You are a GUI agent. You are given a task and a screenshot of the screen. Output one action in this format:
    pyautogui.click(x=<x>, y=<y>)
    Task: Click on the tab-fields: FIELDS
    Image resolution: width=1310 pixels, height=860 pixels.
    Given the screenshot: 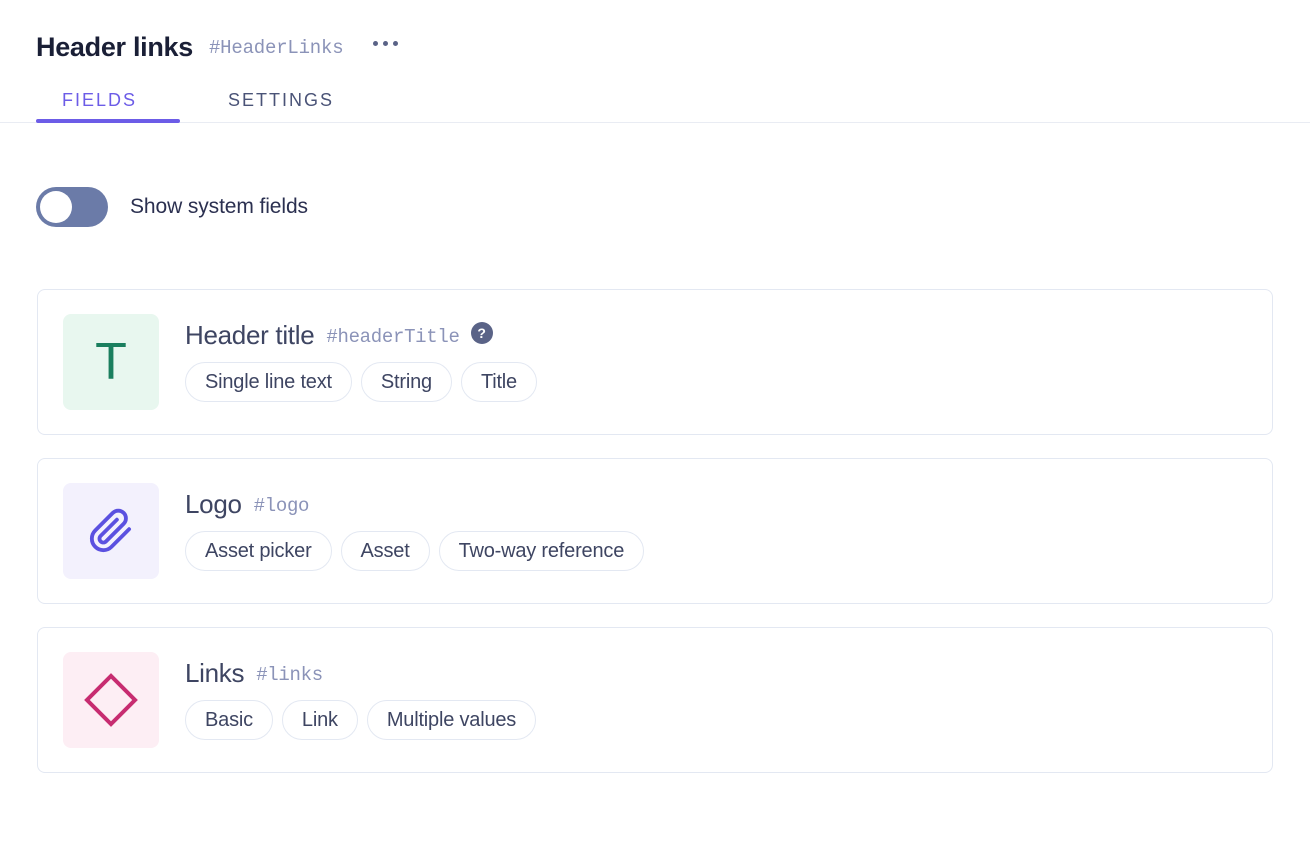 What is the action you would take?
    pyautogui.click(x=99, y=106)
    